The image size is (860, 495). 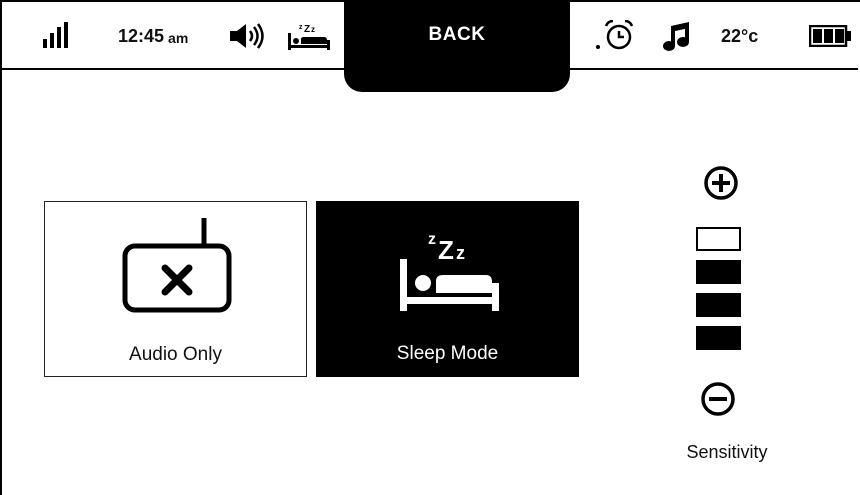 What do you see at coordinates (727, 452) in the screenshot?
I see `sensitivity-label: Sensitivity` at bounding box center [727, 452].